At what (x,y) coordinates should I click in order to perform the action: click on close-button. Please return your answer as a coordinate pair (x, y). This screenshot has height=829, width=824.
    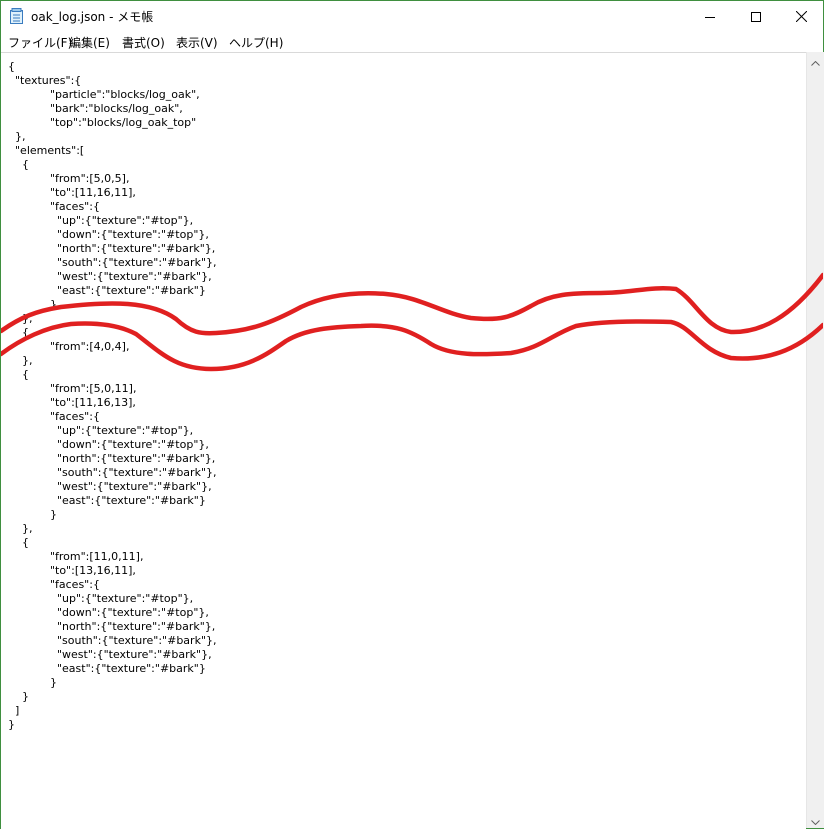
    Looking at the image, I should click on (801, 16).